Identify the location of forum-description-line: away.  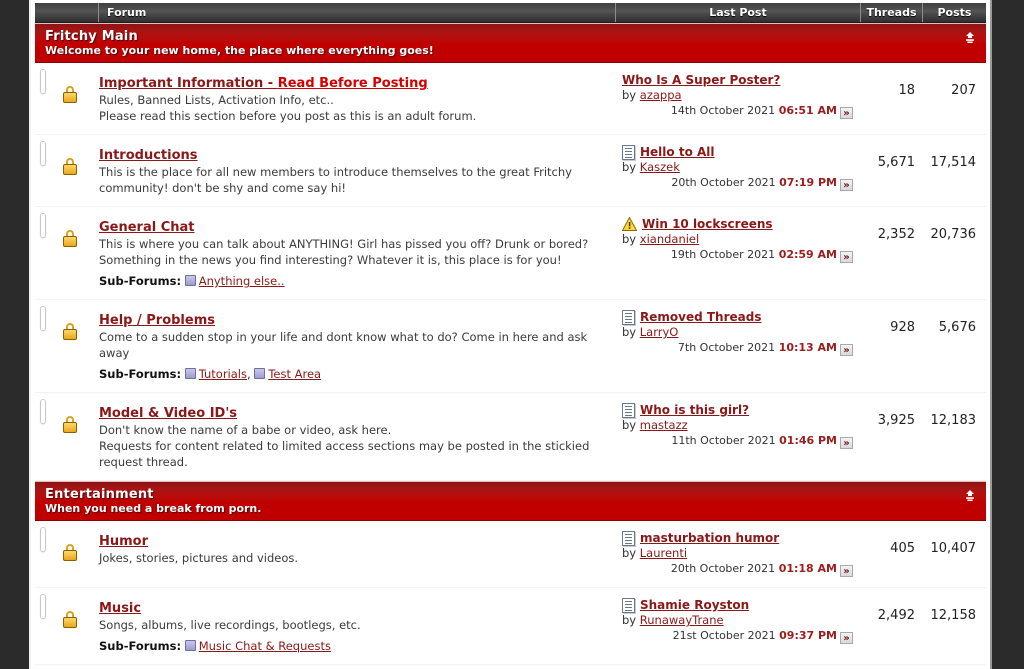
(114, 353).